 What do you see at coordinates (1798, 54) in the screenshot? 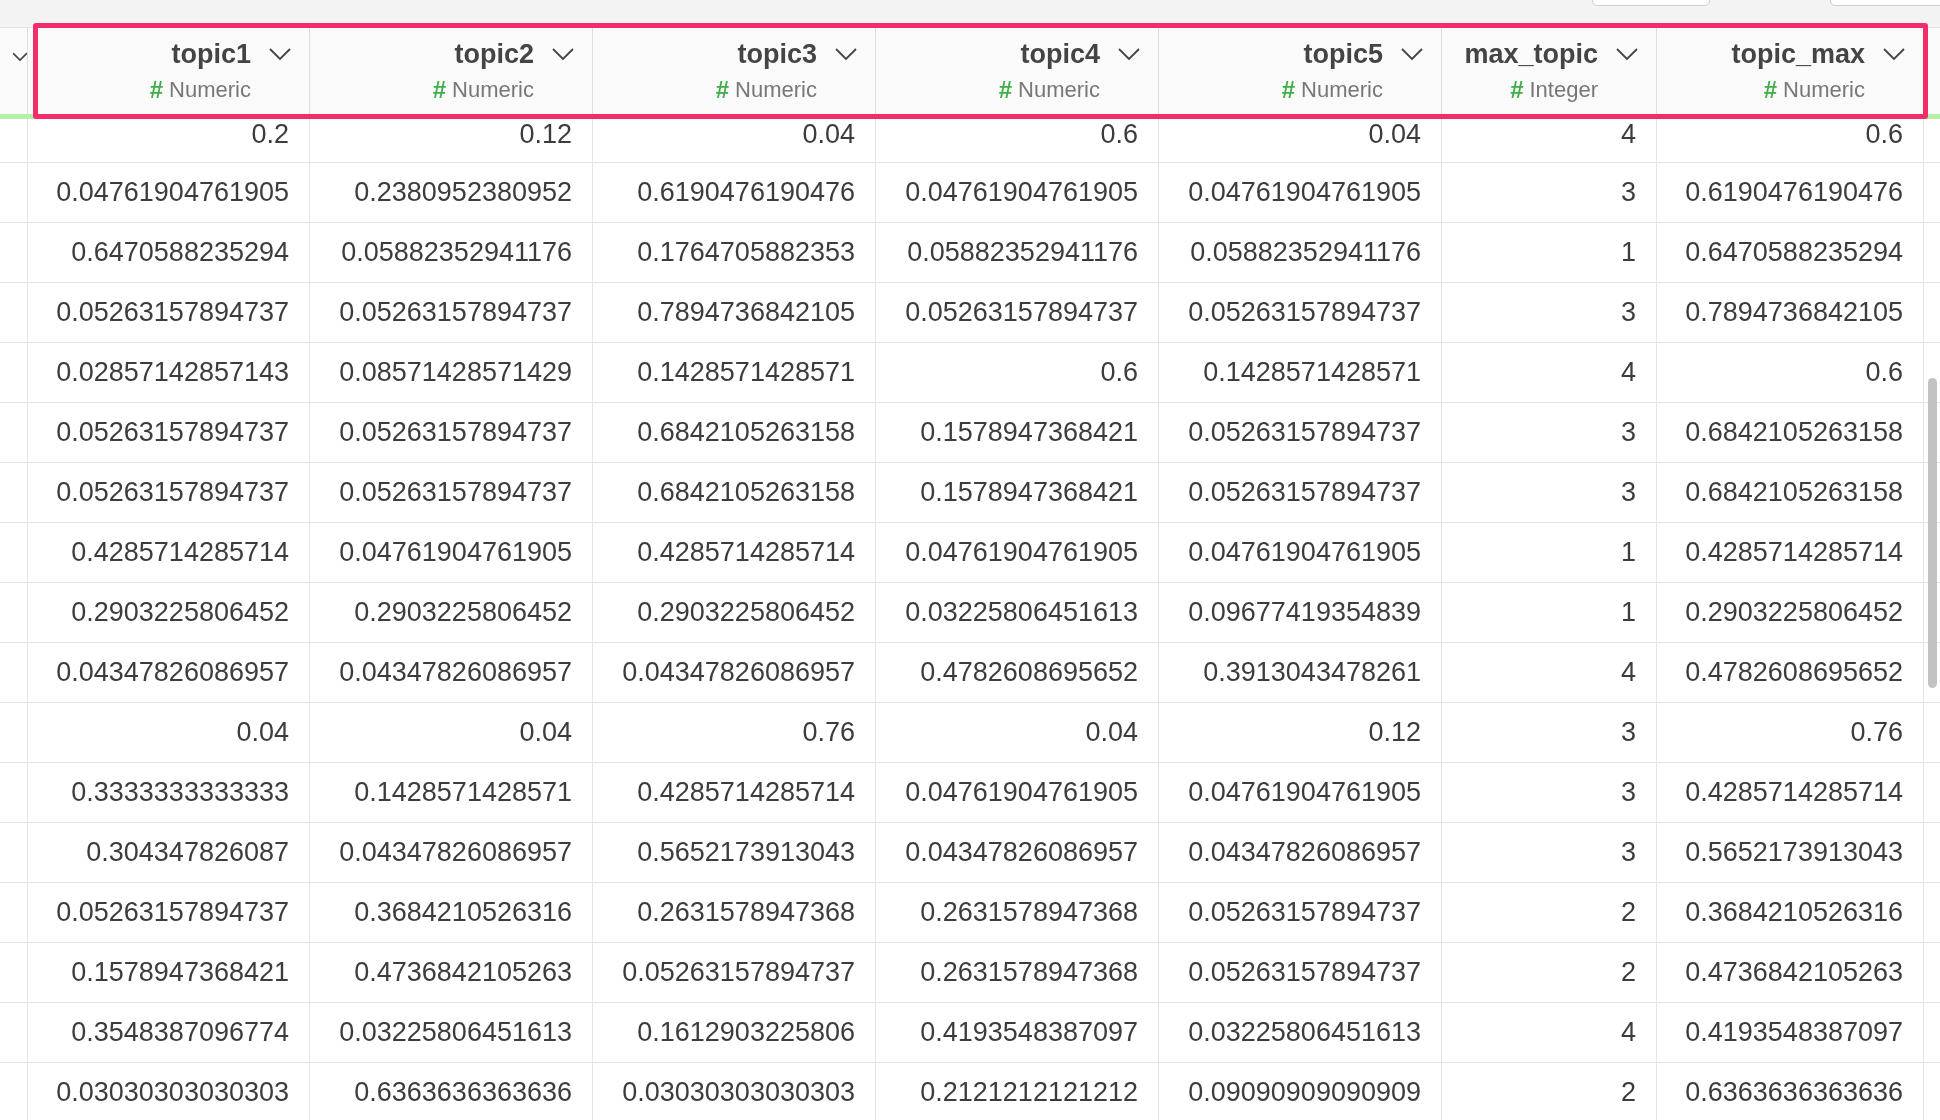
I see `column-name: topic_max` at bounding box center [1798, 54].